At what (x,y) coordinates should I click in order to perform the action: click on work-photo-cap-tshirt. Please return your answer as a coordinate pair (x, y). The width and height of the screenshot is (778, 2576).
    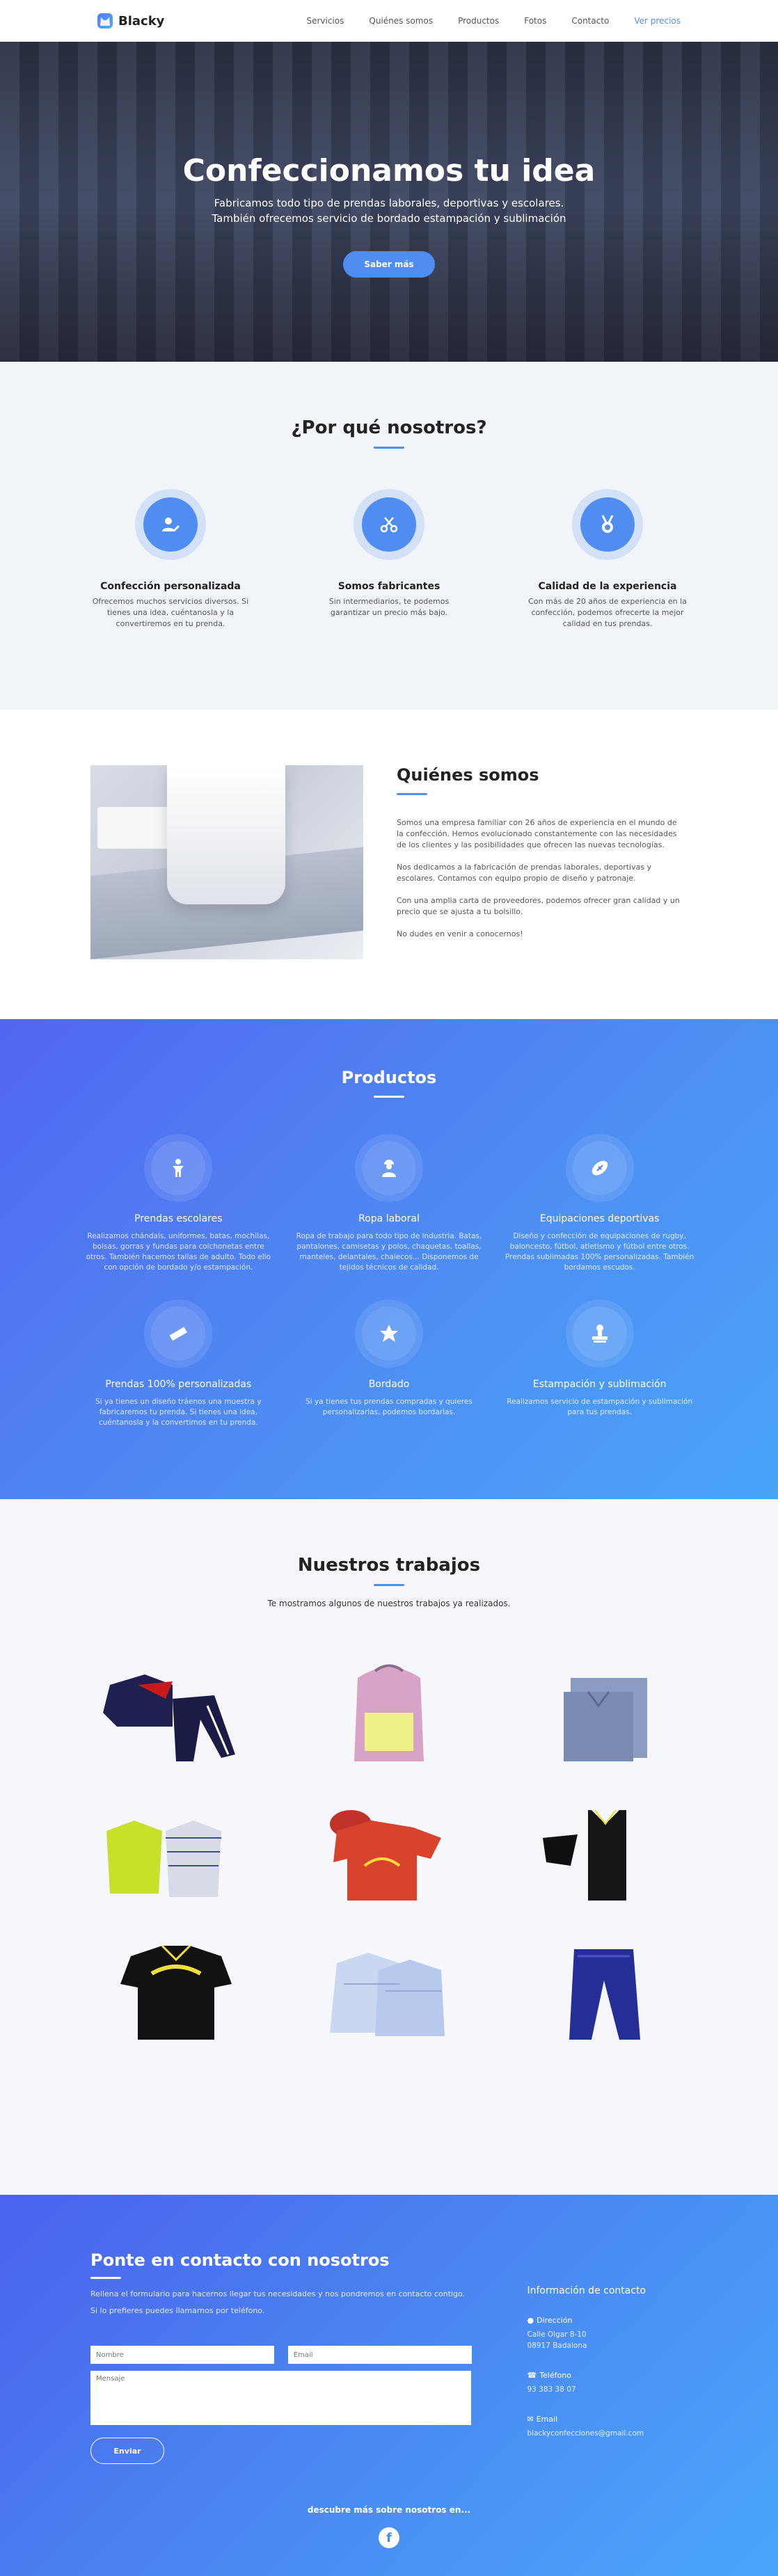
    Looking at the image, I should click on (389, 1851).